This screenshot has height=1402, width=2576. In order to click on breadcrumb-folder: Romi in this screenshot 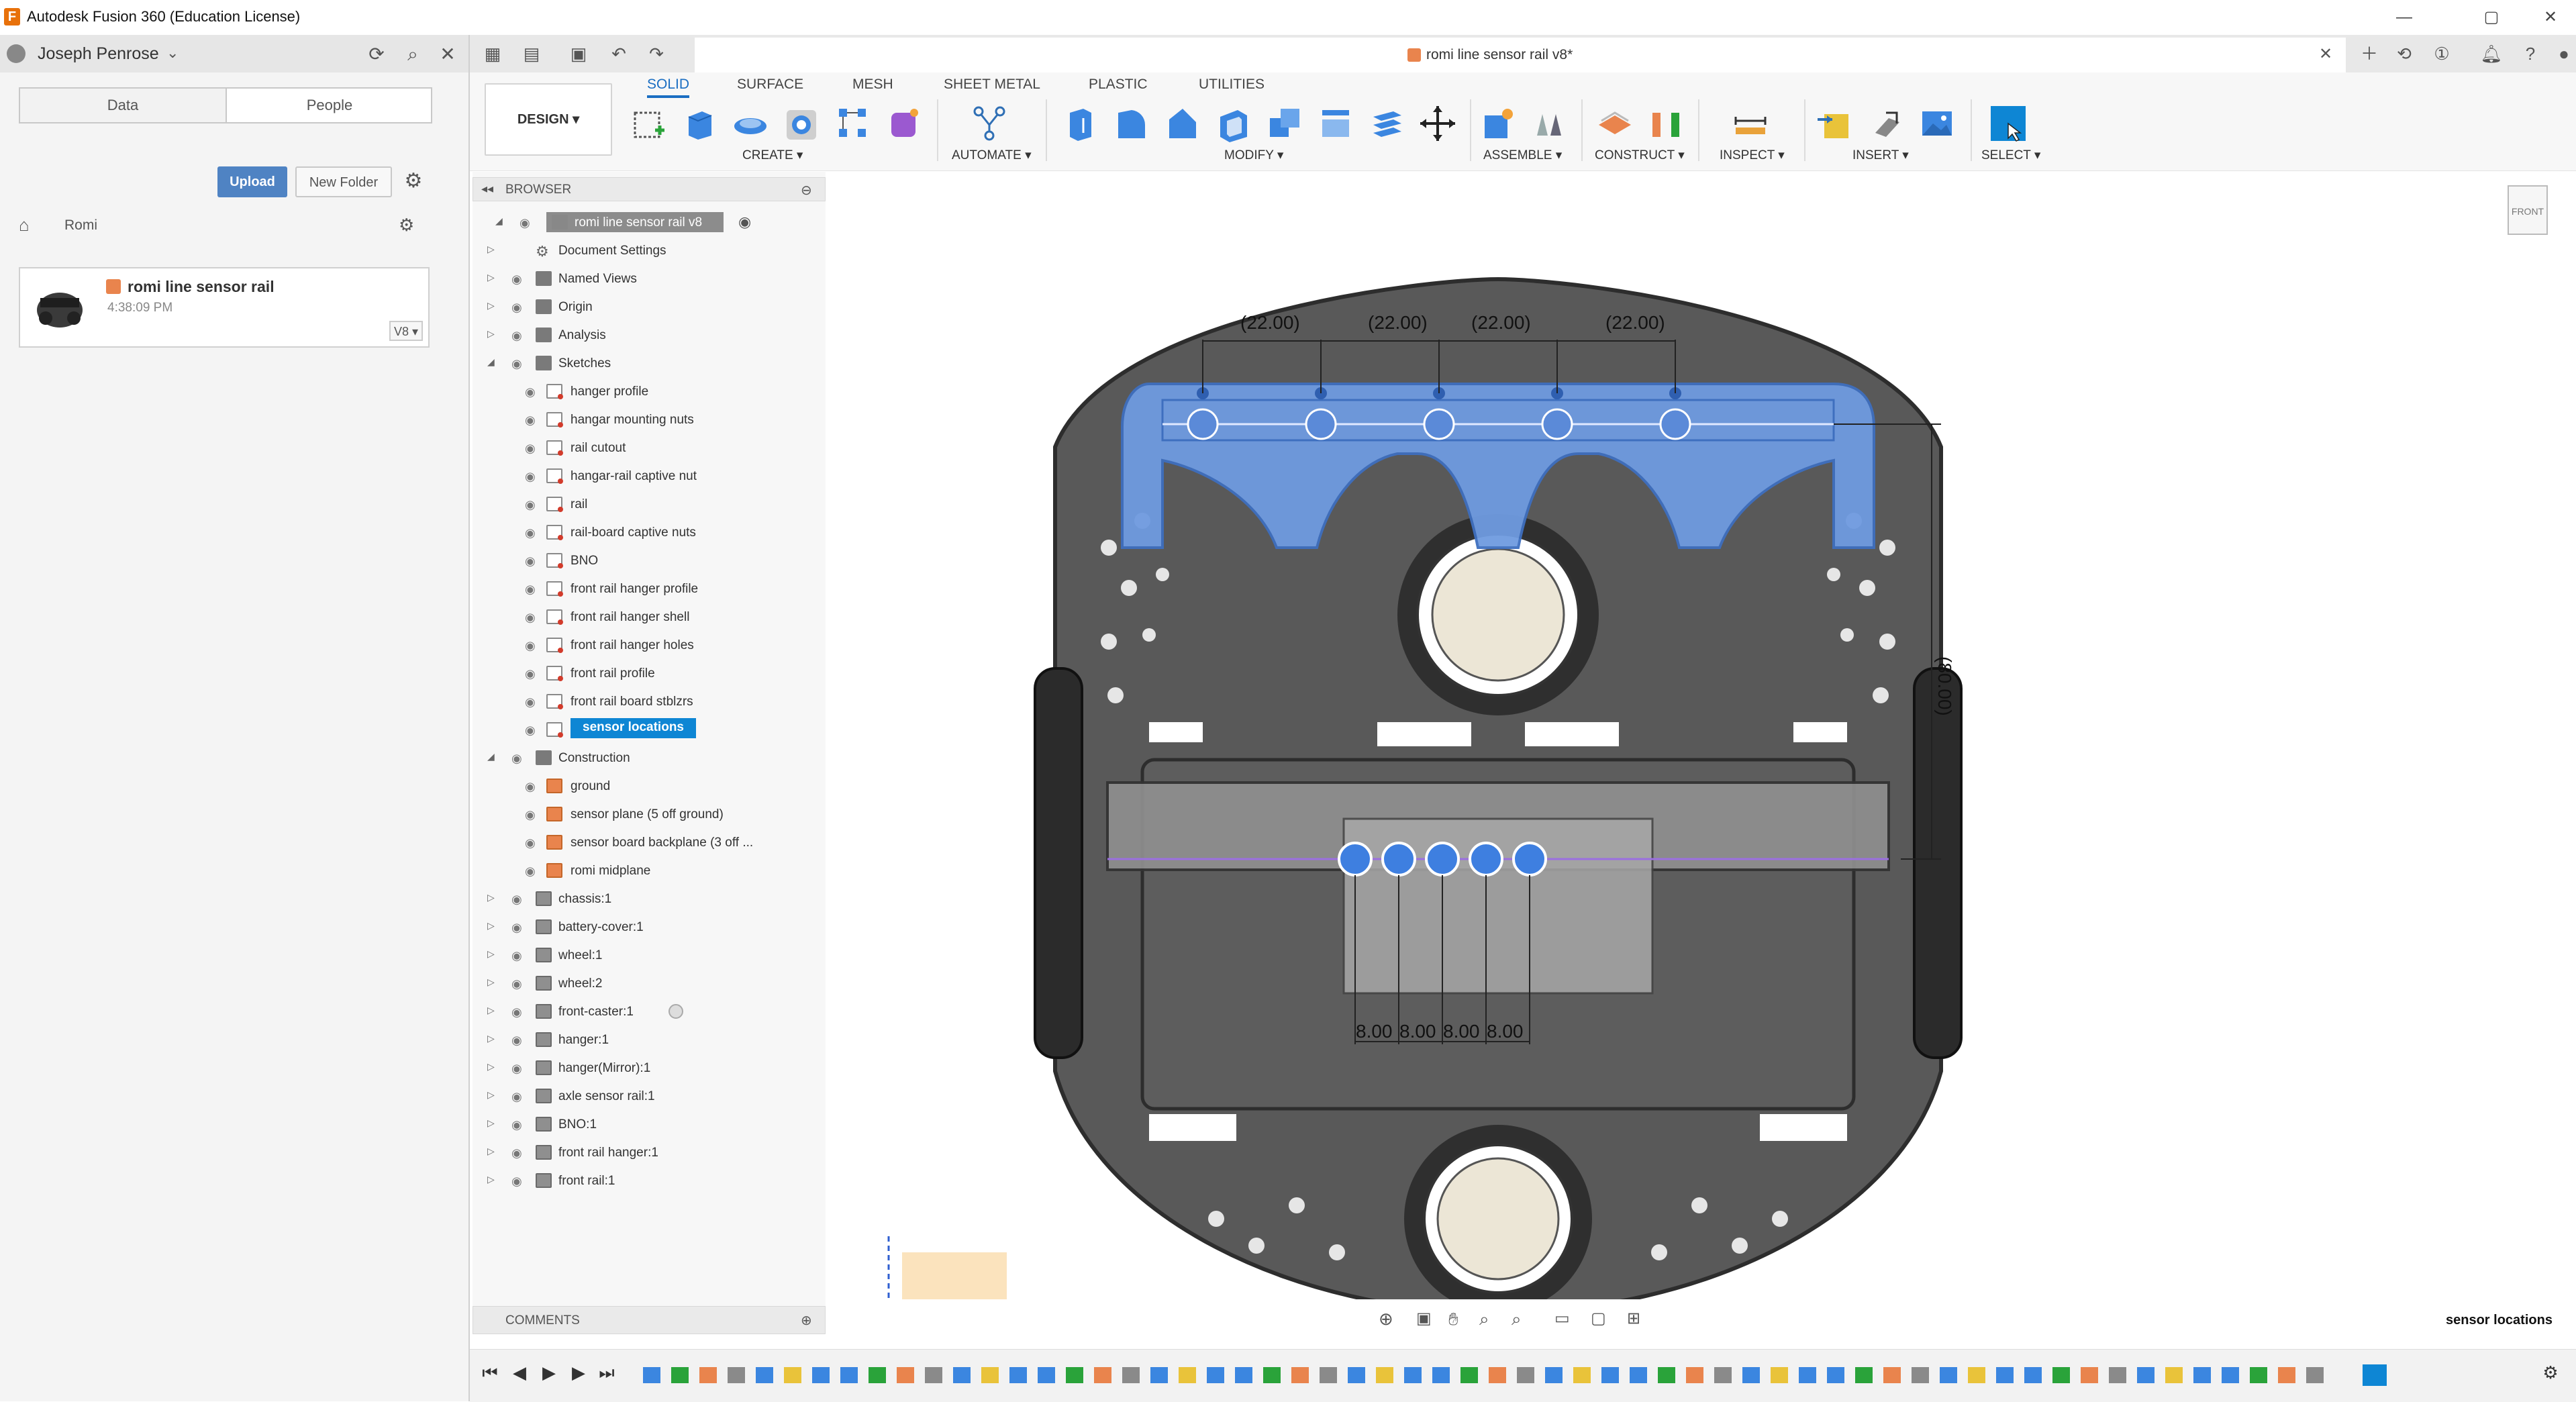, I will do `click(80, 225)`.